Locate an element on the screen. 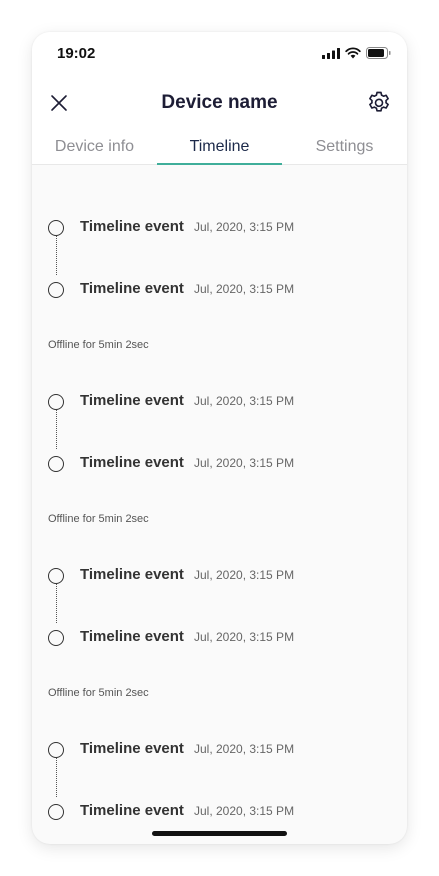  home-indicator is located at coordinates (219, 833).